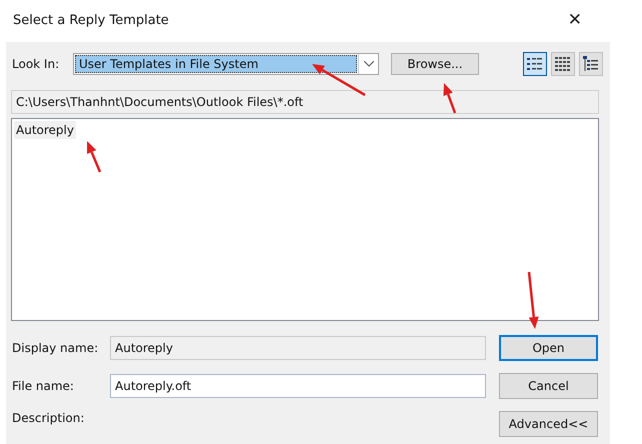 This screenshot has height=444, width=642. What do you see at coordinates (45, 130) in the screenshot?
I see `file-list-item: Autoreply` at bounding box center [45, 130].